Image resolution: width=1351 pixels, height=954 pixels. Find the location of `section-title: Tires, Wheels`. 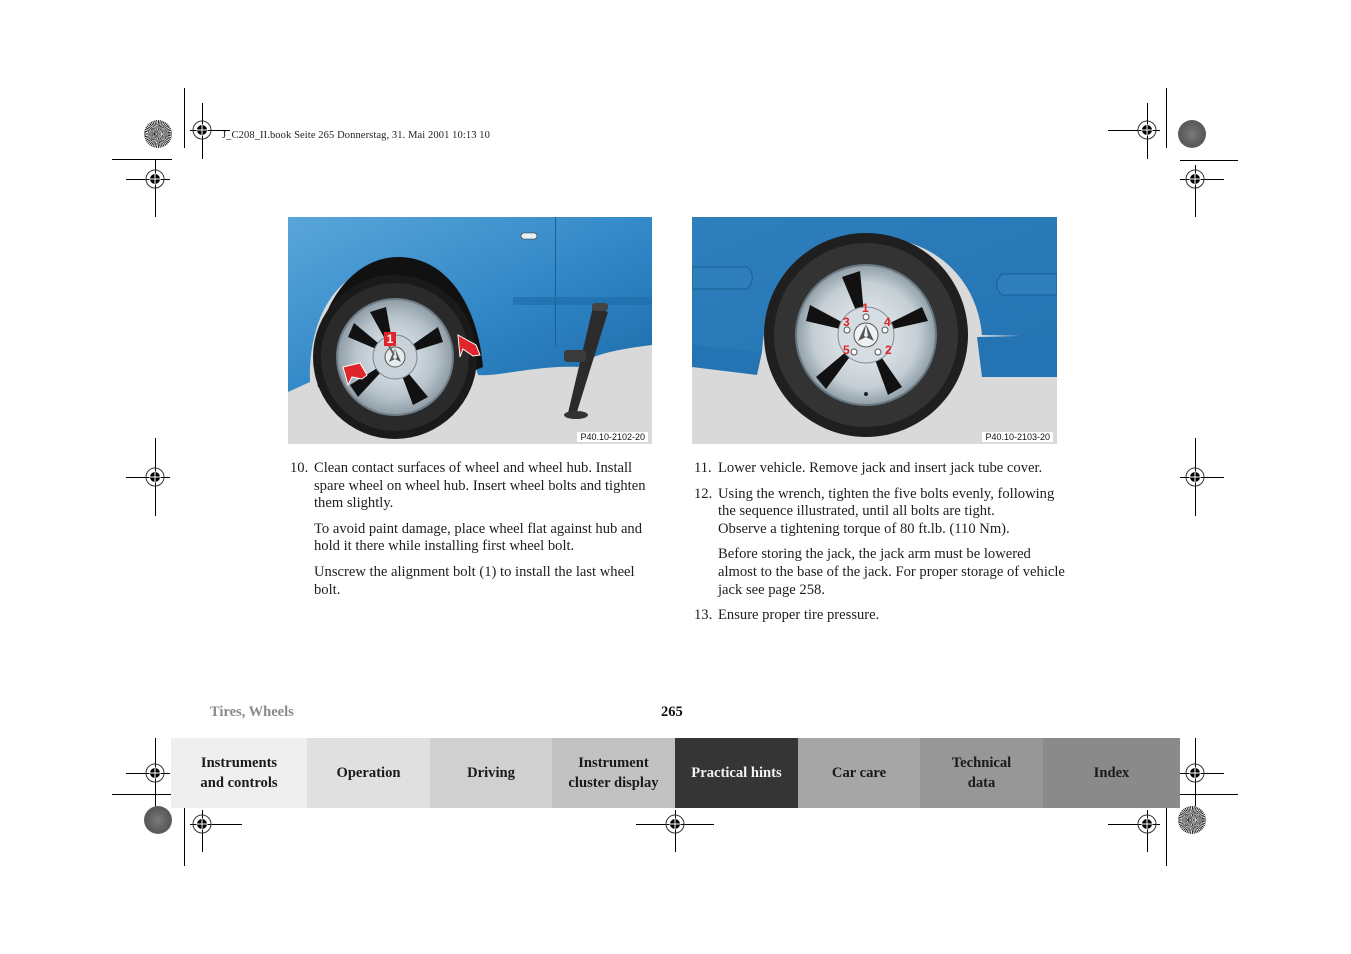

section-title: Tires, Wheels is located at coordinates (252, 712).